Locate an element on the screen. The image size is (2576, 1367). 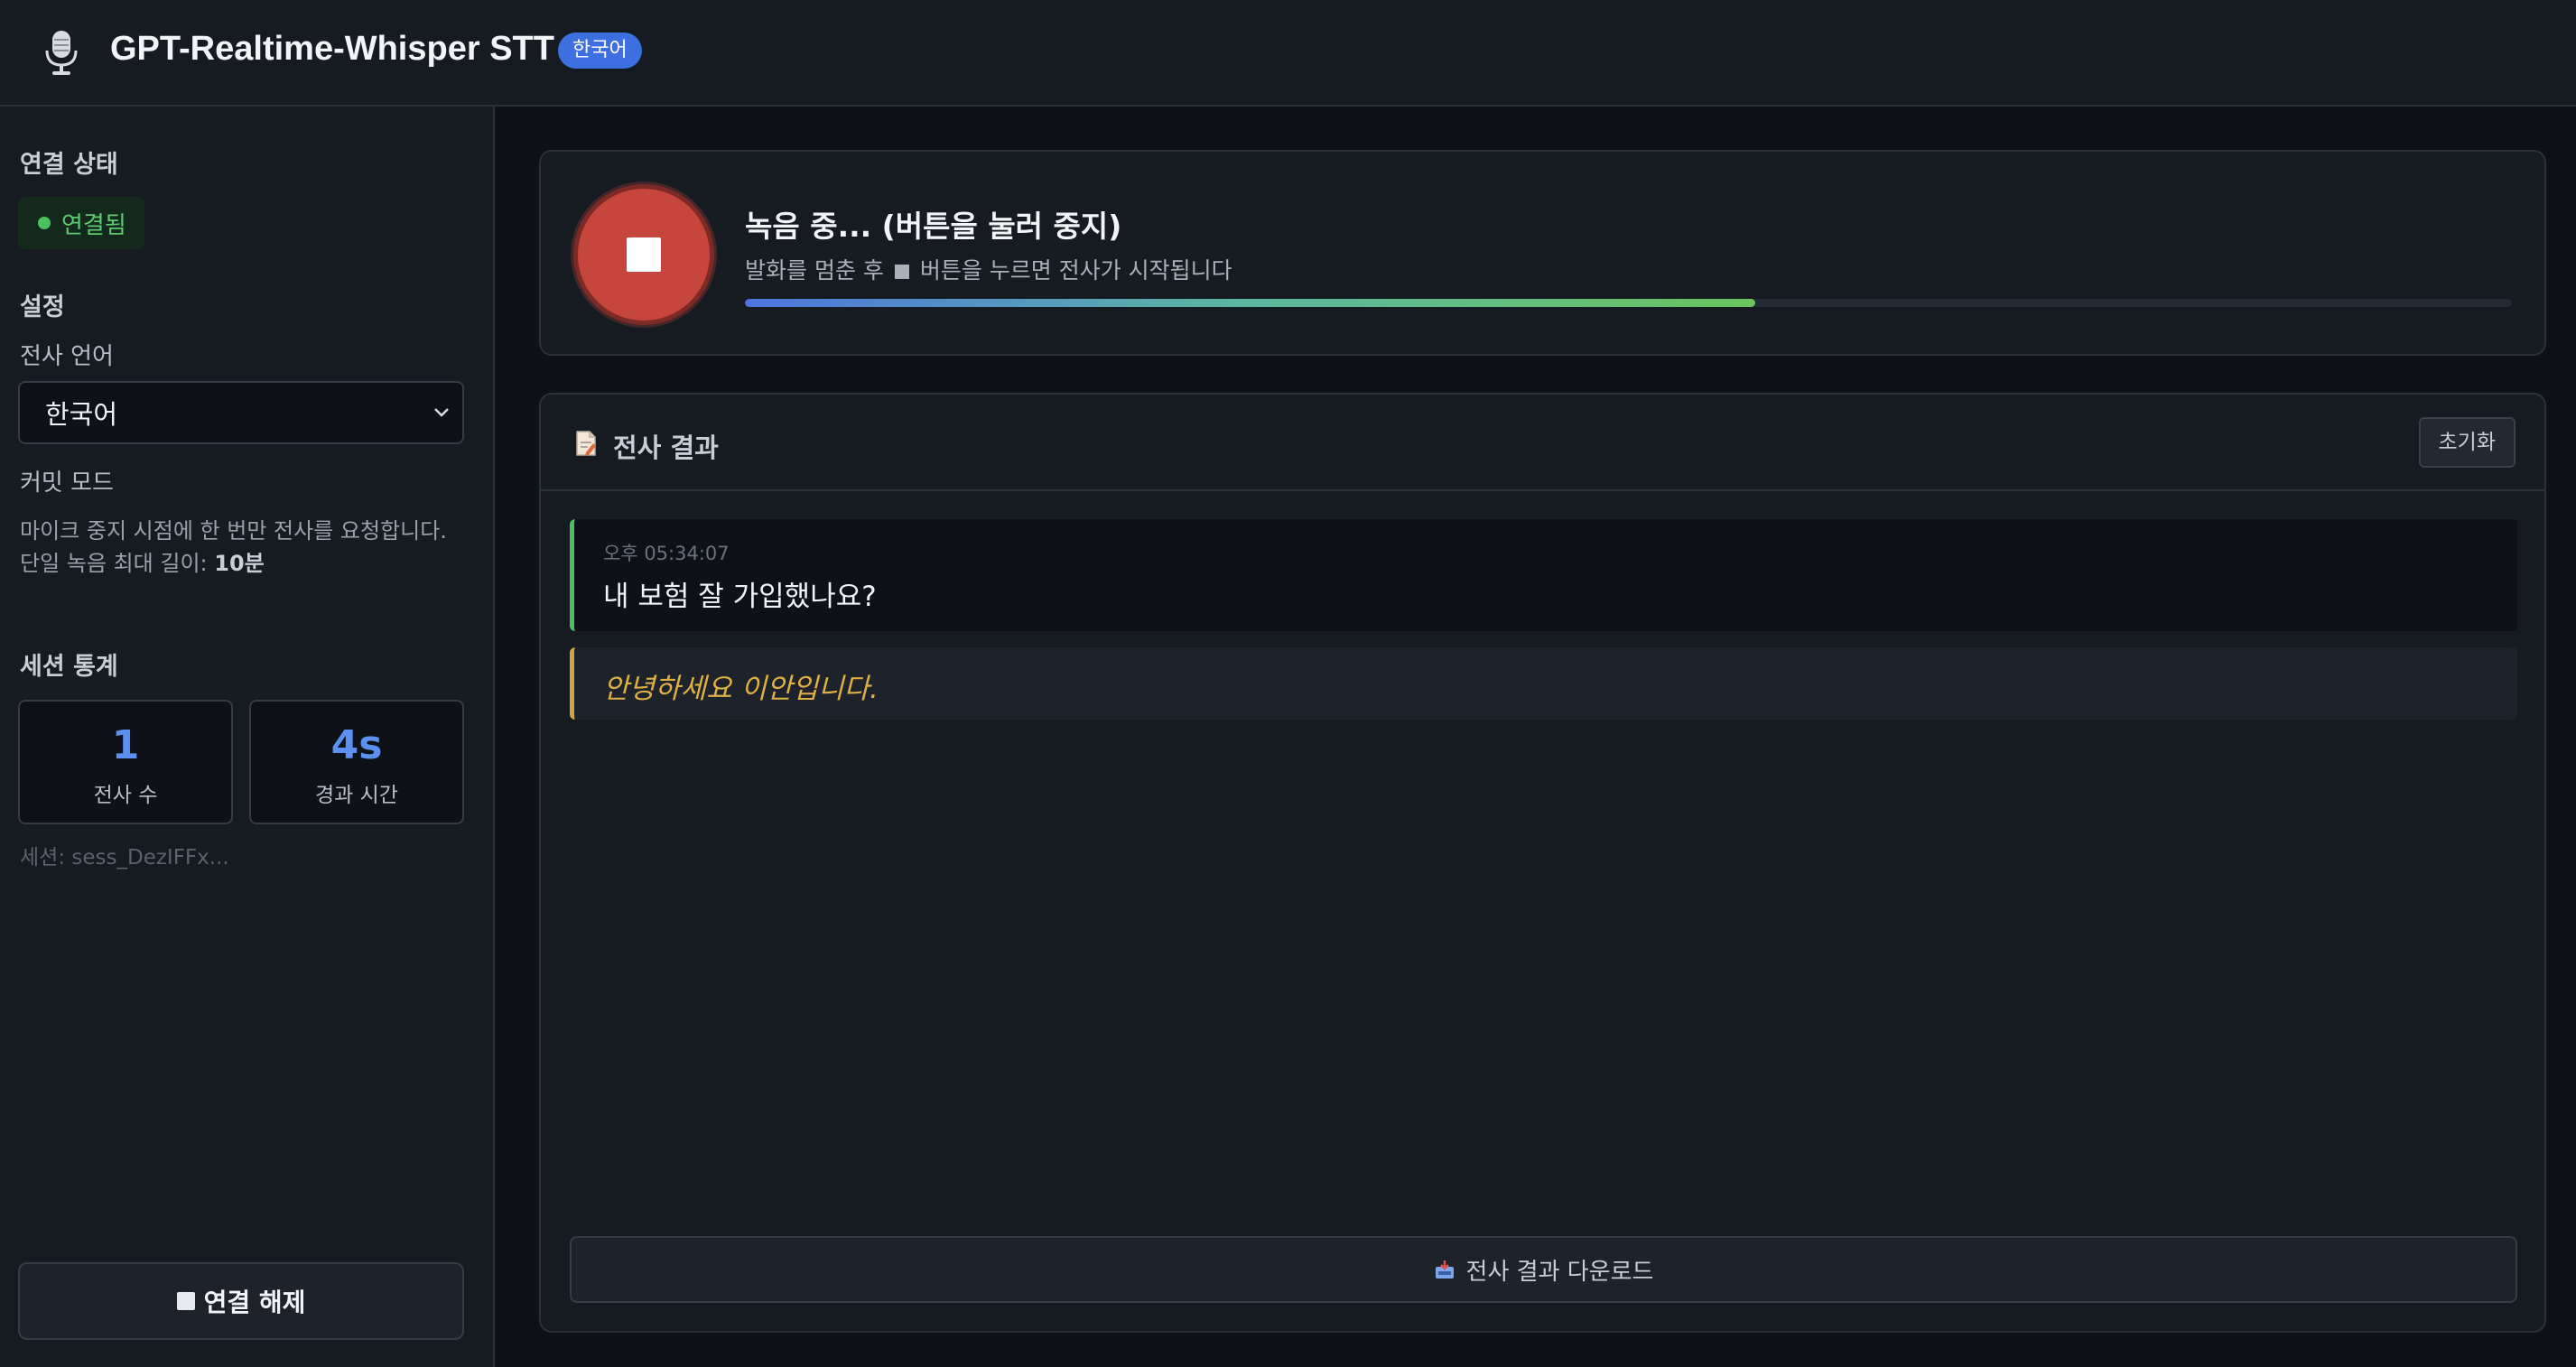
connection-status-badge: 연결됨 is located at coordinates (81, 223).